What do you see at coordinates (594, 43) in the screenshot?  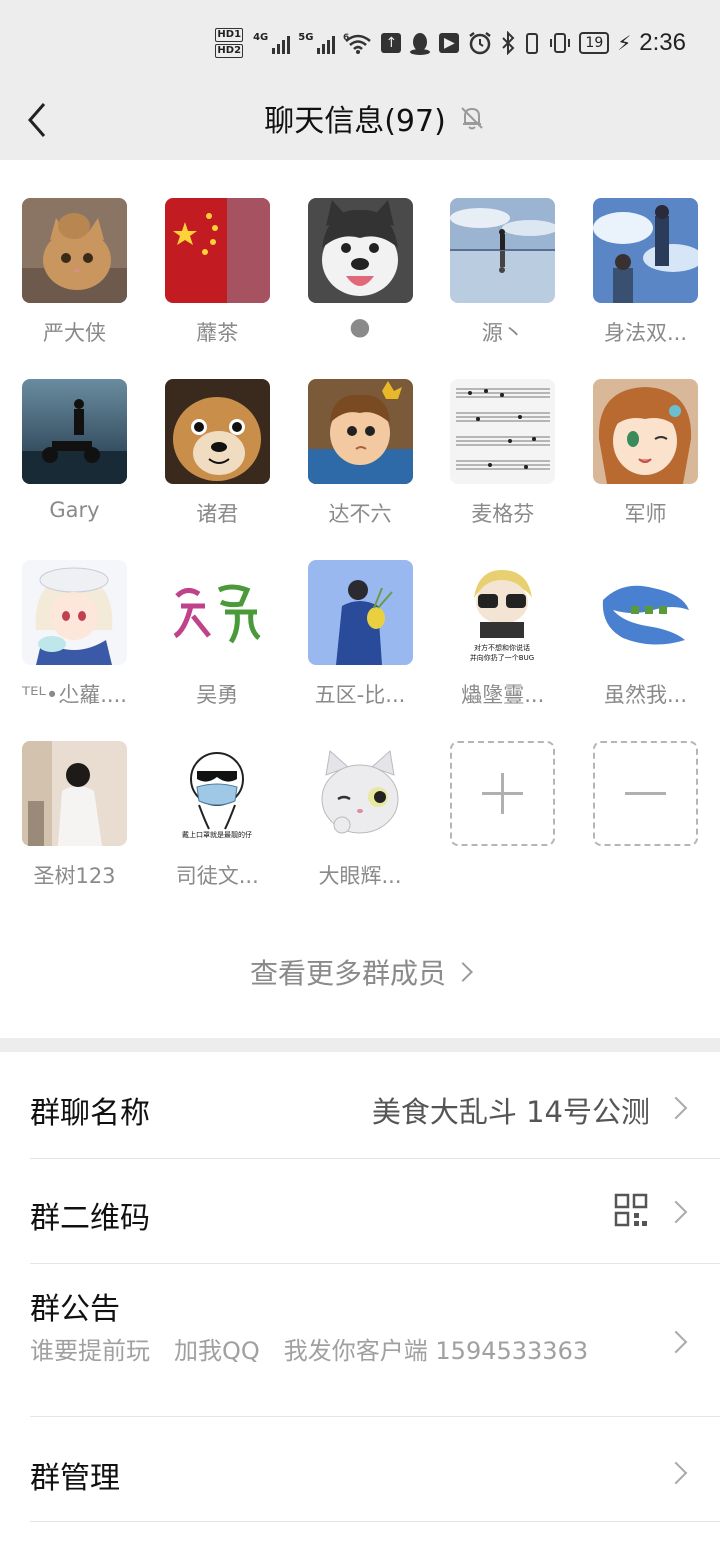 I see `battery-icon: 19` at bounding box center [594, 43].